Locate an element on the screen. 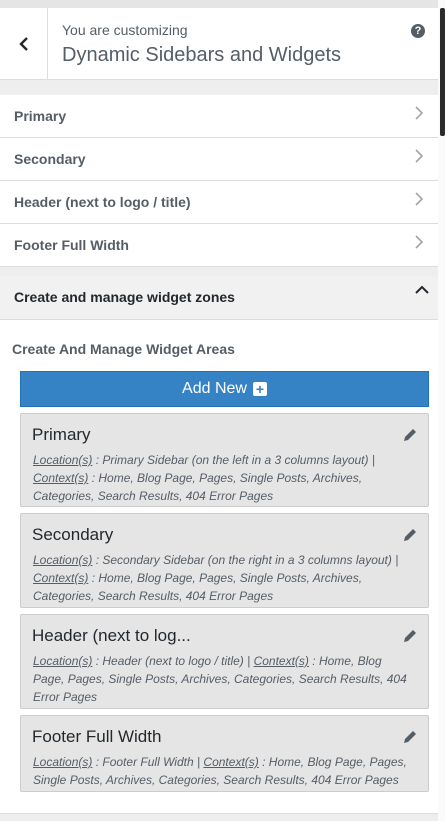 The width and height of the screenshot is (445, 821). back-button is located at coordinates (24, 43).